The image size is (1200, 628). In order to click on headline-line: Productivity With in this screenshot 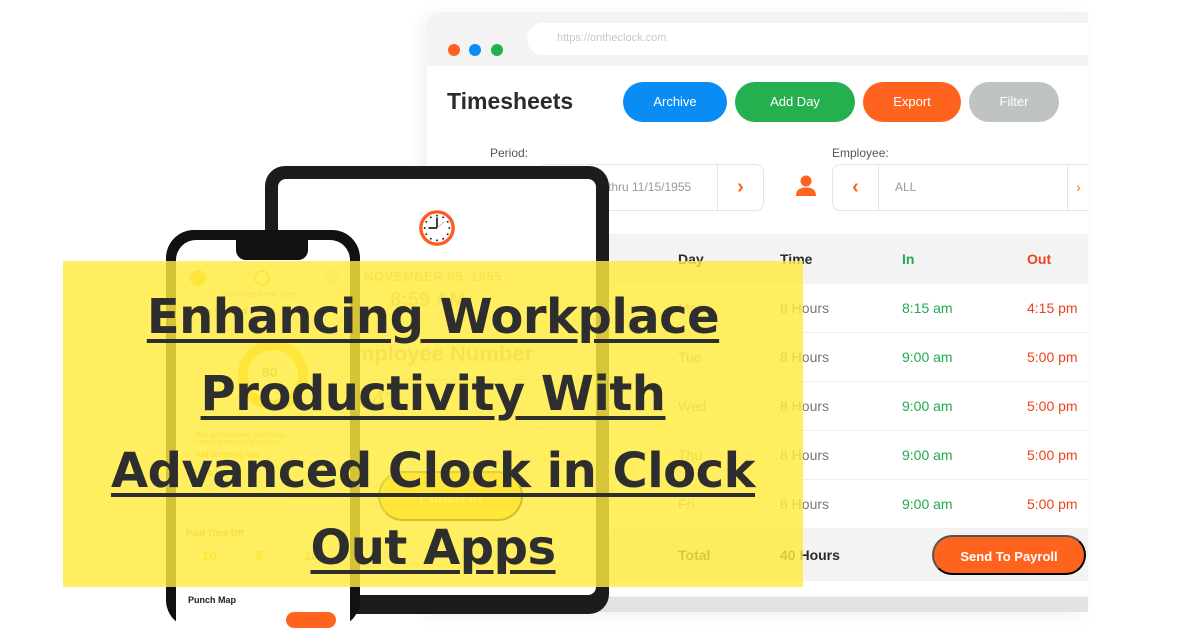, I will do `click(433, 394)`.